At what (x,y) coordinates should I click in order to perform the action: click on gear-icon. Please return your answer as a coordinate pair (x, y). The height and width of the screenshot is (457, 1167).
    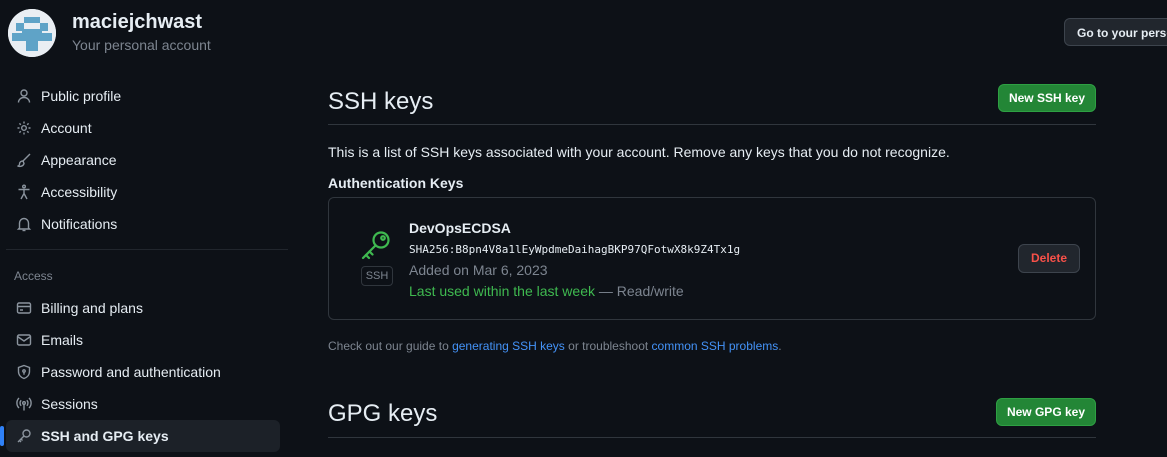
    Looking at the image, I should click on (24, 128).